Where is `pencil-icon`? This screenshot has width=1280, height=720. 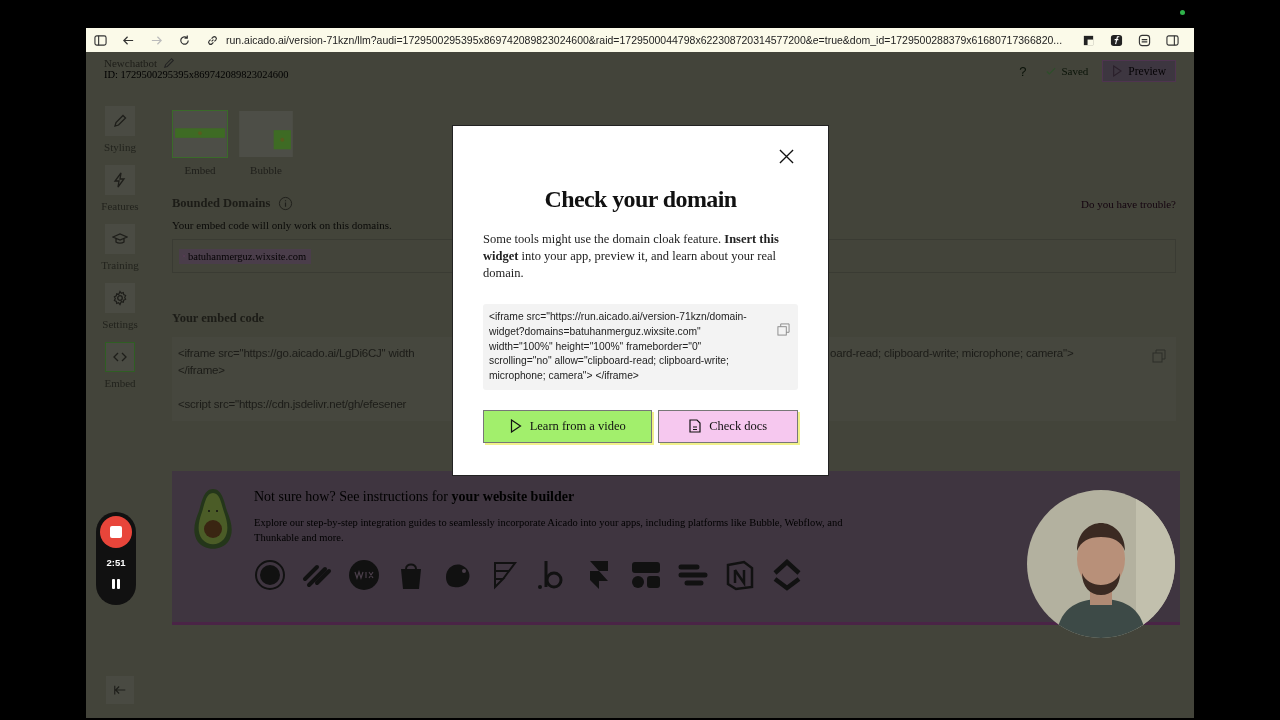
pencil-icon is located at coordinates (120, 121).